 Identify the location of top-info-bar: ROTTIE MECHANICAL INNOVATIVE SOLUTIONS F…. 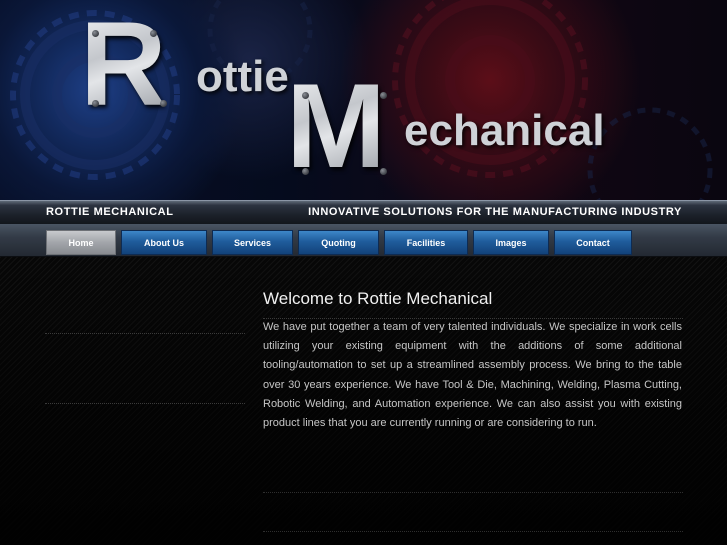
(363, 212).